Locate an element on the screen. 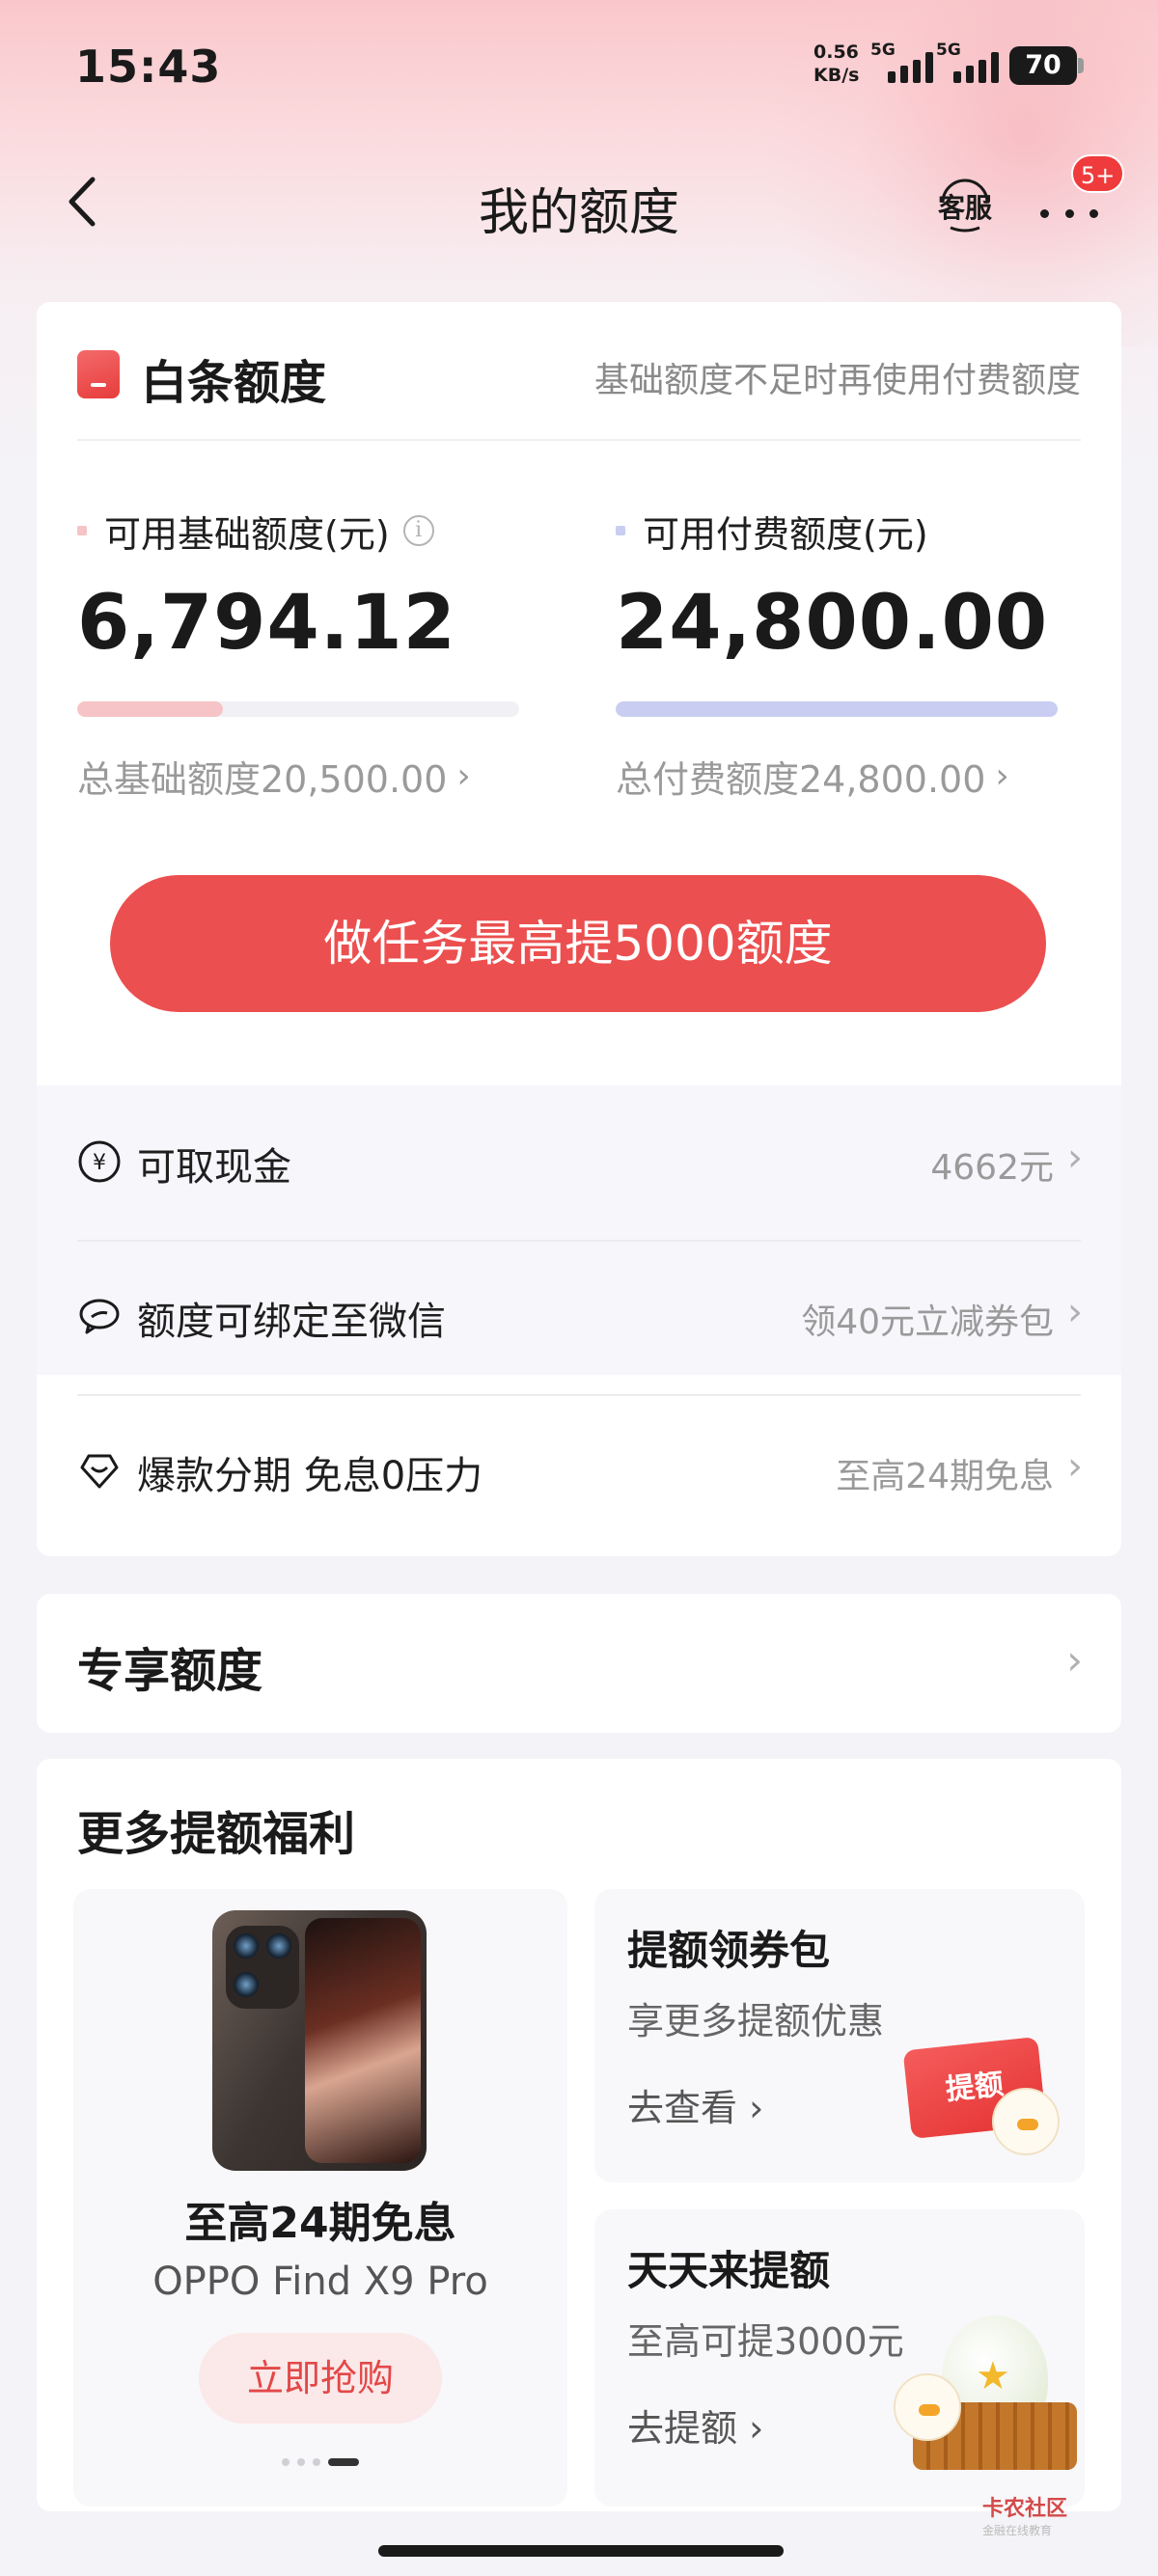  notification-badge: 5+ is located at coordinates (1098, 174).